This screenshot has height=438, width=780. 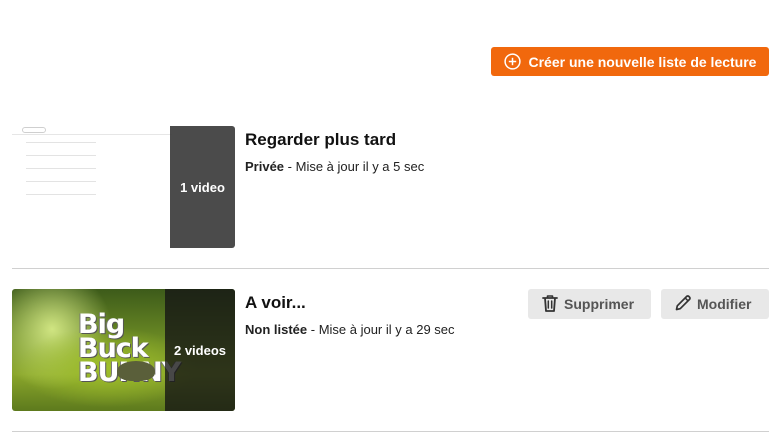 I want to click on privacy-label: Non listée, so click(x=276, y=329).